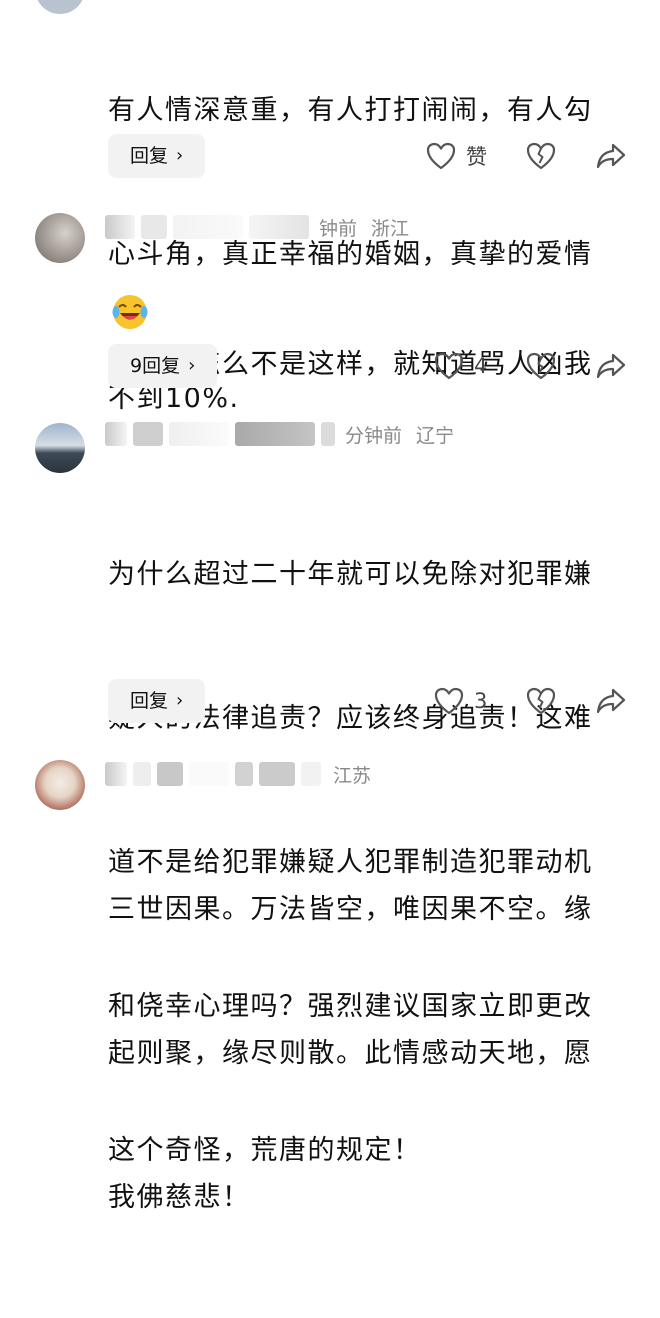  What do you see at coordinates (374, 435) in the screenshot?
I see `comment-time: 分钟前` at bounding box center [374, 435].